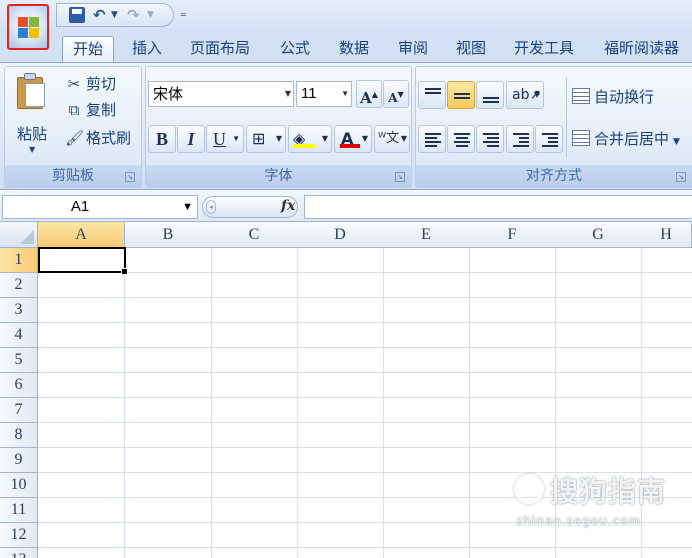  What do you see at coordinates (19, 460) in the screenshot?
I see `row-header-9: 9` at bounding box center [19, 460].